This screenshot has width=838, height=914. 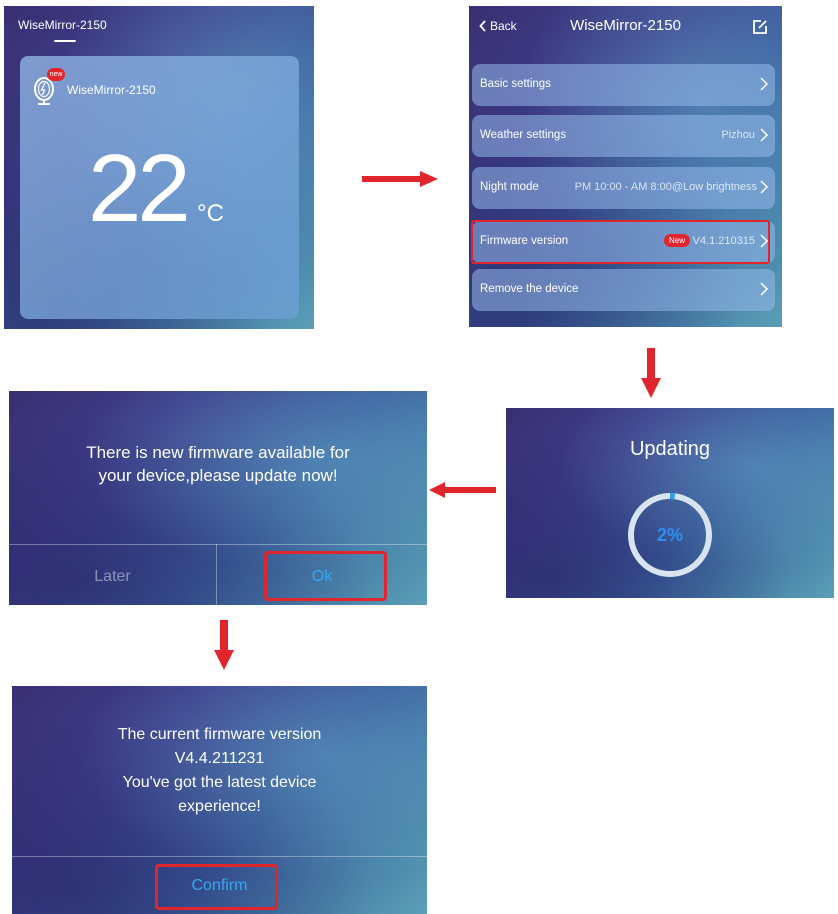 What do you see at coordinates (462, 490) in the screenshot?
I see `arrow-left-icon` at bounding box center [462, 490].